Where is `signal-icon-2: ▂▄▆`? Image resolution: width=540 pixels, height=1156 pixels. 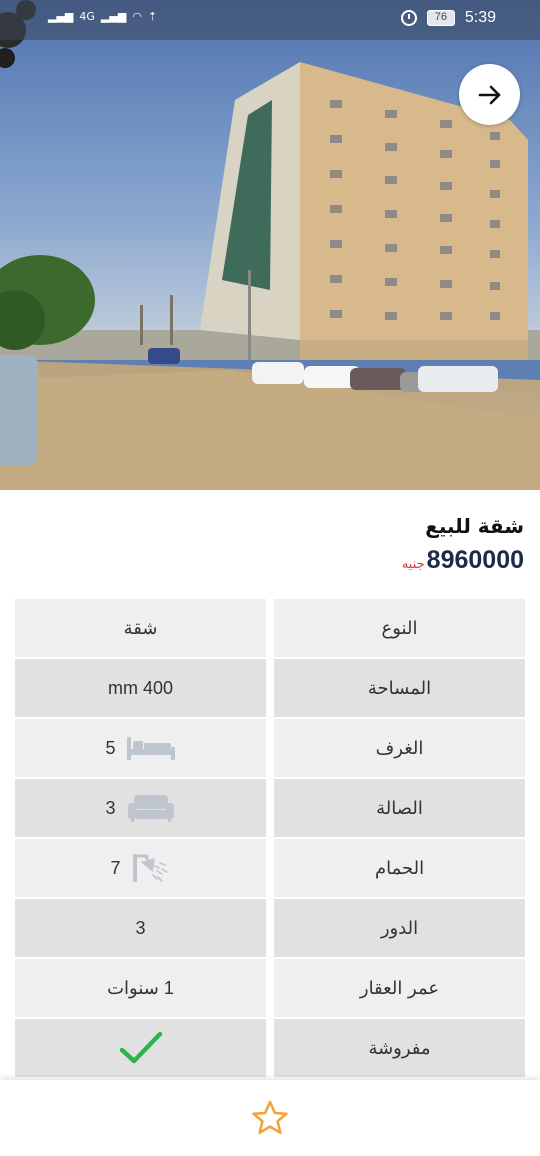 signal-icon-2: ▂▄▆ is located at coordinates (113, 16).